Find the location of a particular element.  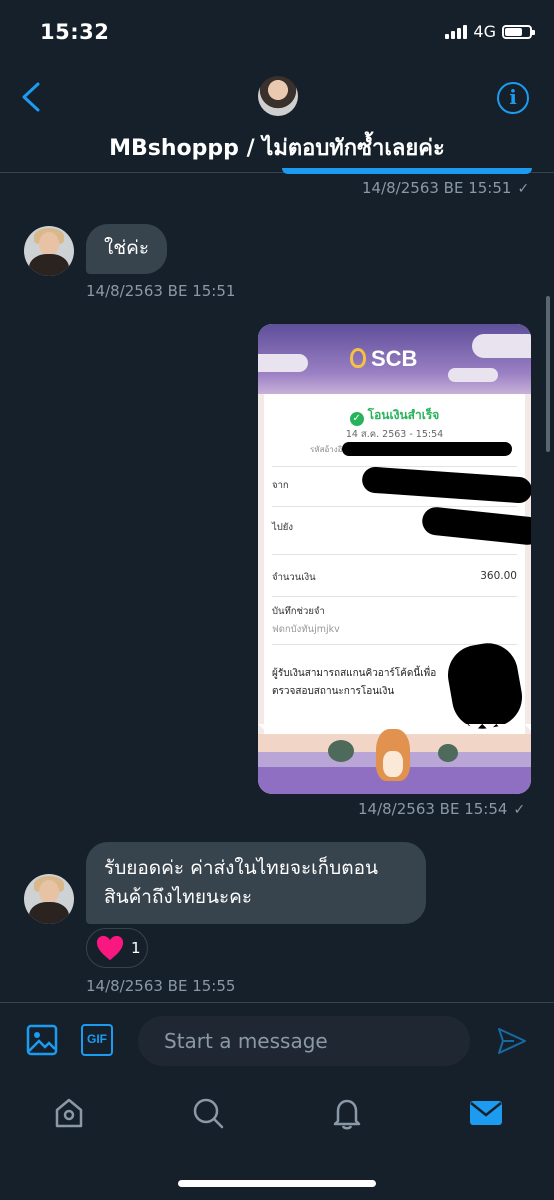

image-icon is located at coordinates (42, 1040).